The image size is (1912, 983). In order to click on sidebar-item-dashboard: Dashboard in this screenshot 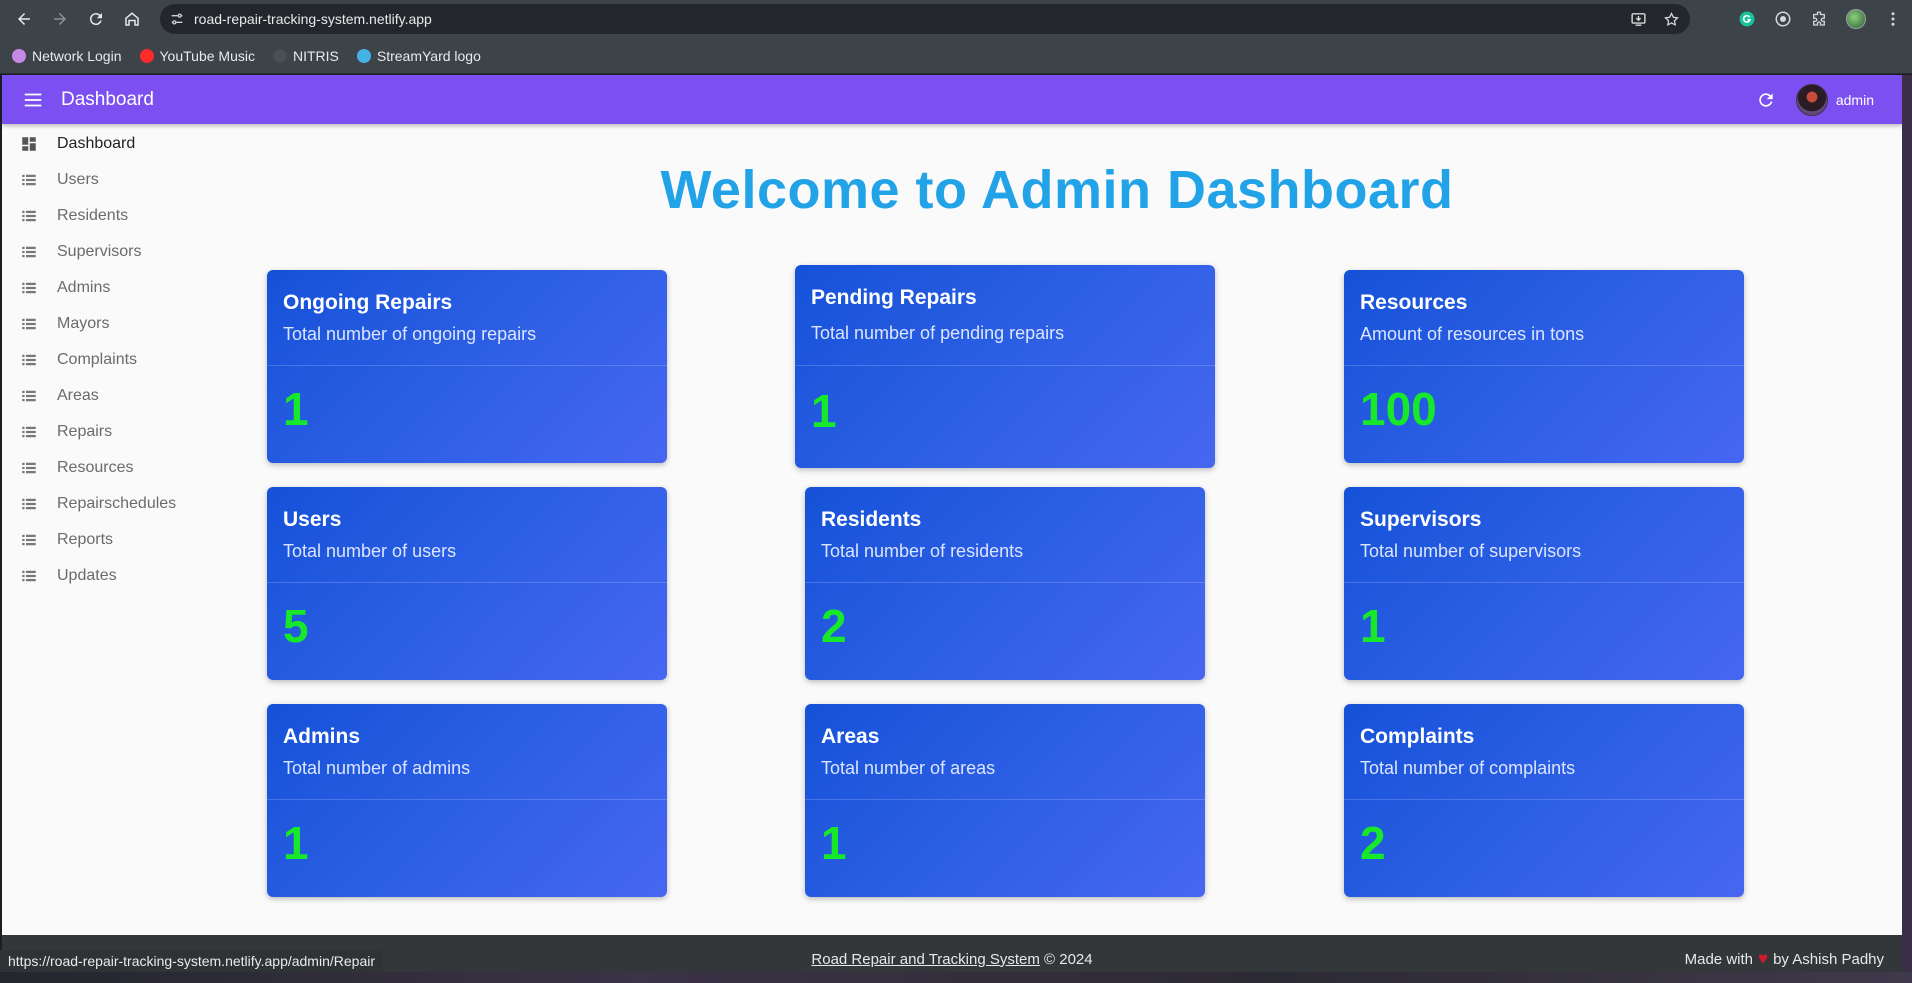, I will do `click(107, 144)`.